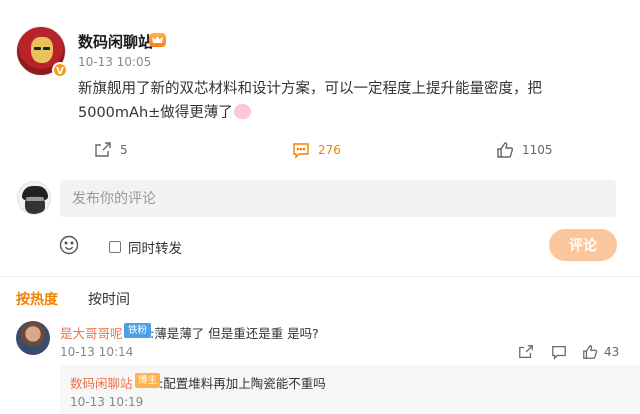 The width and height of the screenshot is (640, 414). I want to click on avatar-eye-right, so click(46, 48).